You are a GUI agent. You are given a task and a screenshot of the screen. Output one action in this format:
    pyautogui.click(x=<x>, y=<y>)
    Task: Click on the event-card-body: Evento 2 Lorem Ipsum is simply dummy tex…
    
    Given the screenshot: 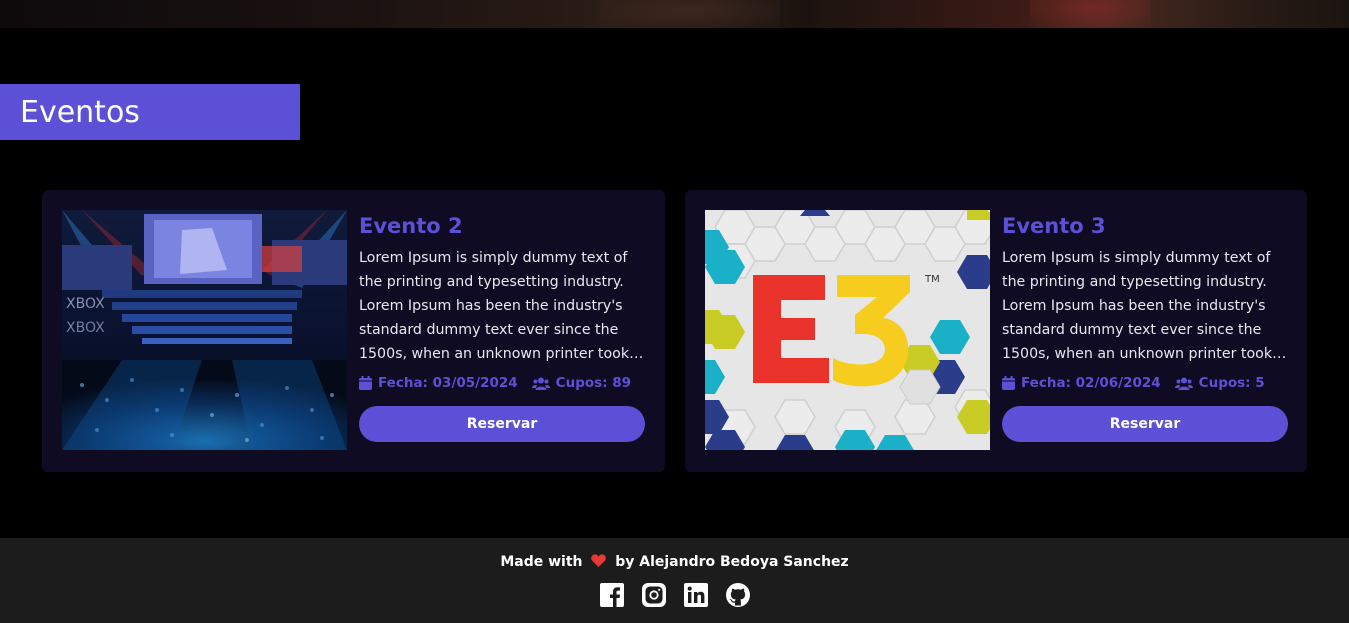 What is the action you would take?
    pyautogui.click(x=502, y=326)
    